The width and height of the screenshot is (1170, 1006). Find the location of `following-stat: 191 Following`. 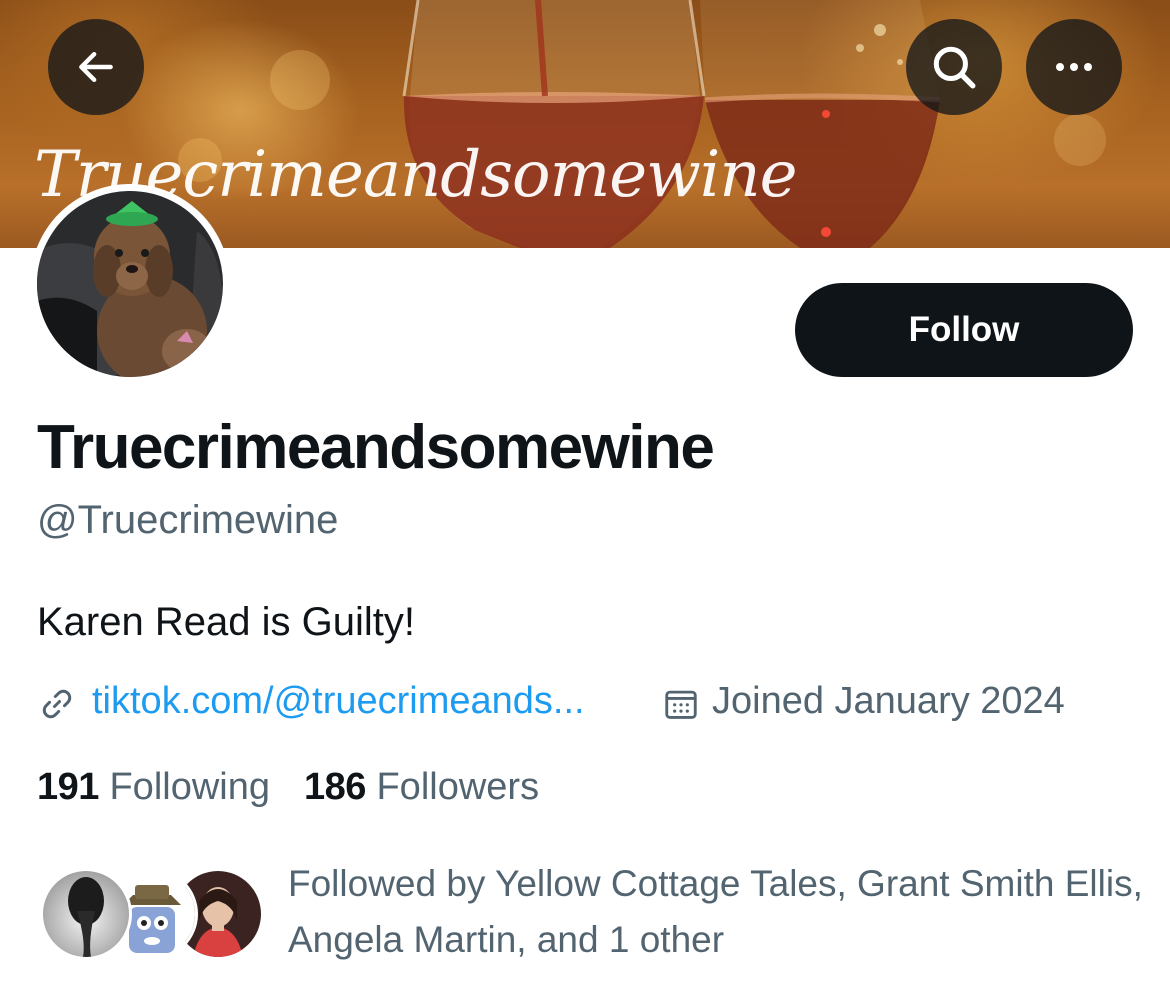

following-stat: 191 Following is located at coordinates (153, 787).